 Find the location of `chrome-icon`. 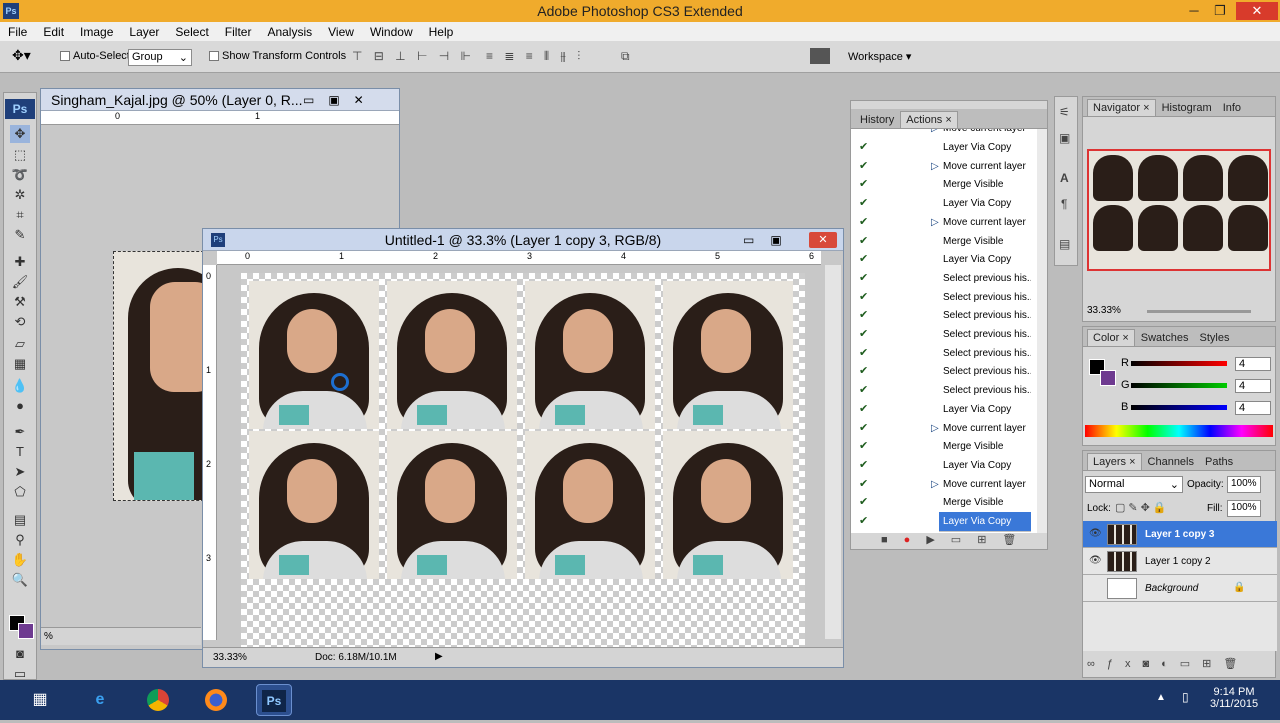

chrome-icon is located at coordinates (158, 700).